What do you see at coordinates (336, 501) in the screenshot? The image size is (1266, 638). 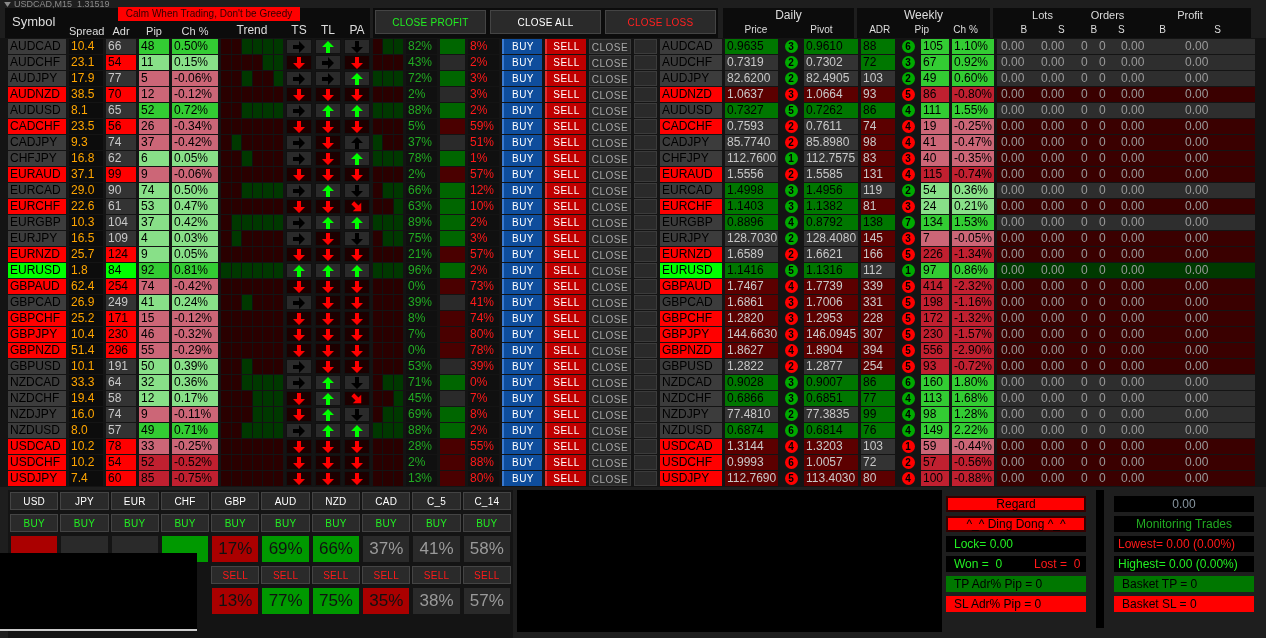 I see `currency-button: NZD` at bounding box center [336, 501].